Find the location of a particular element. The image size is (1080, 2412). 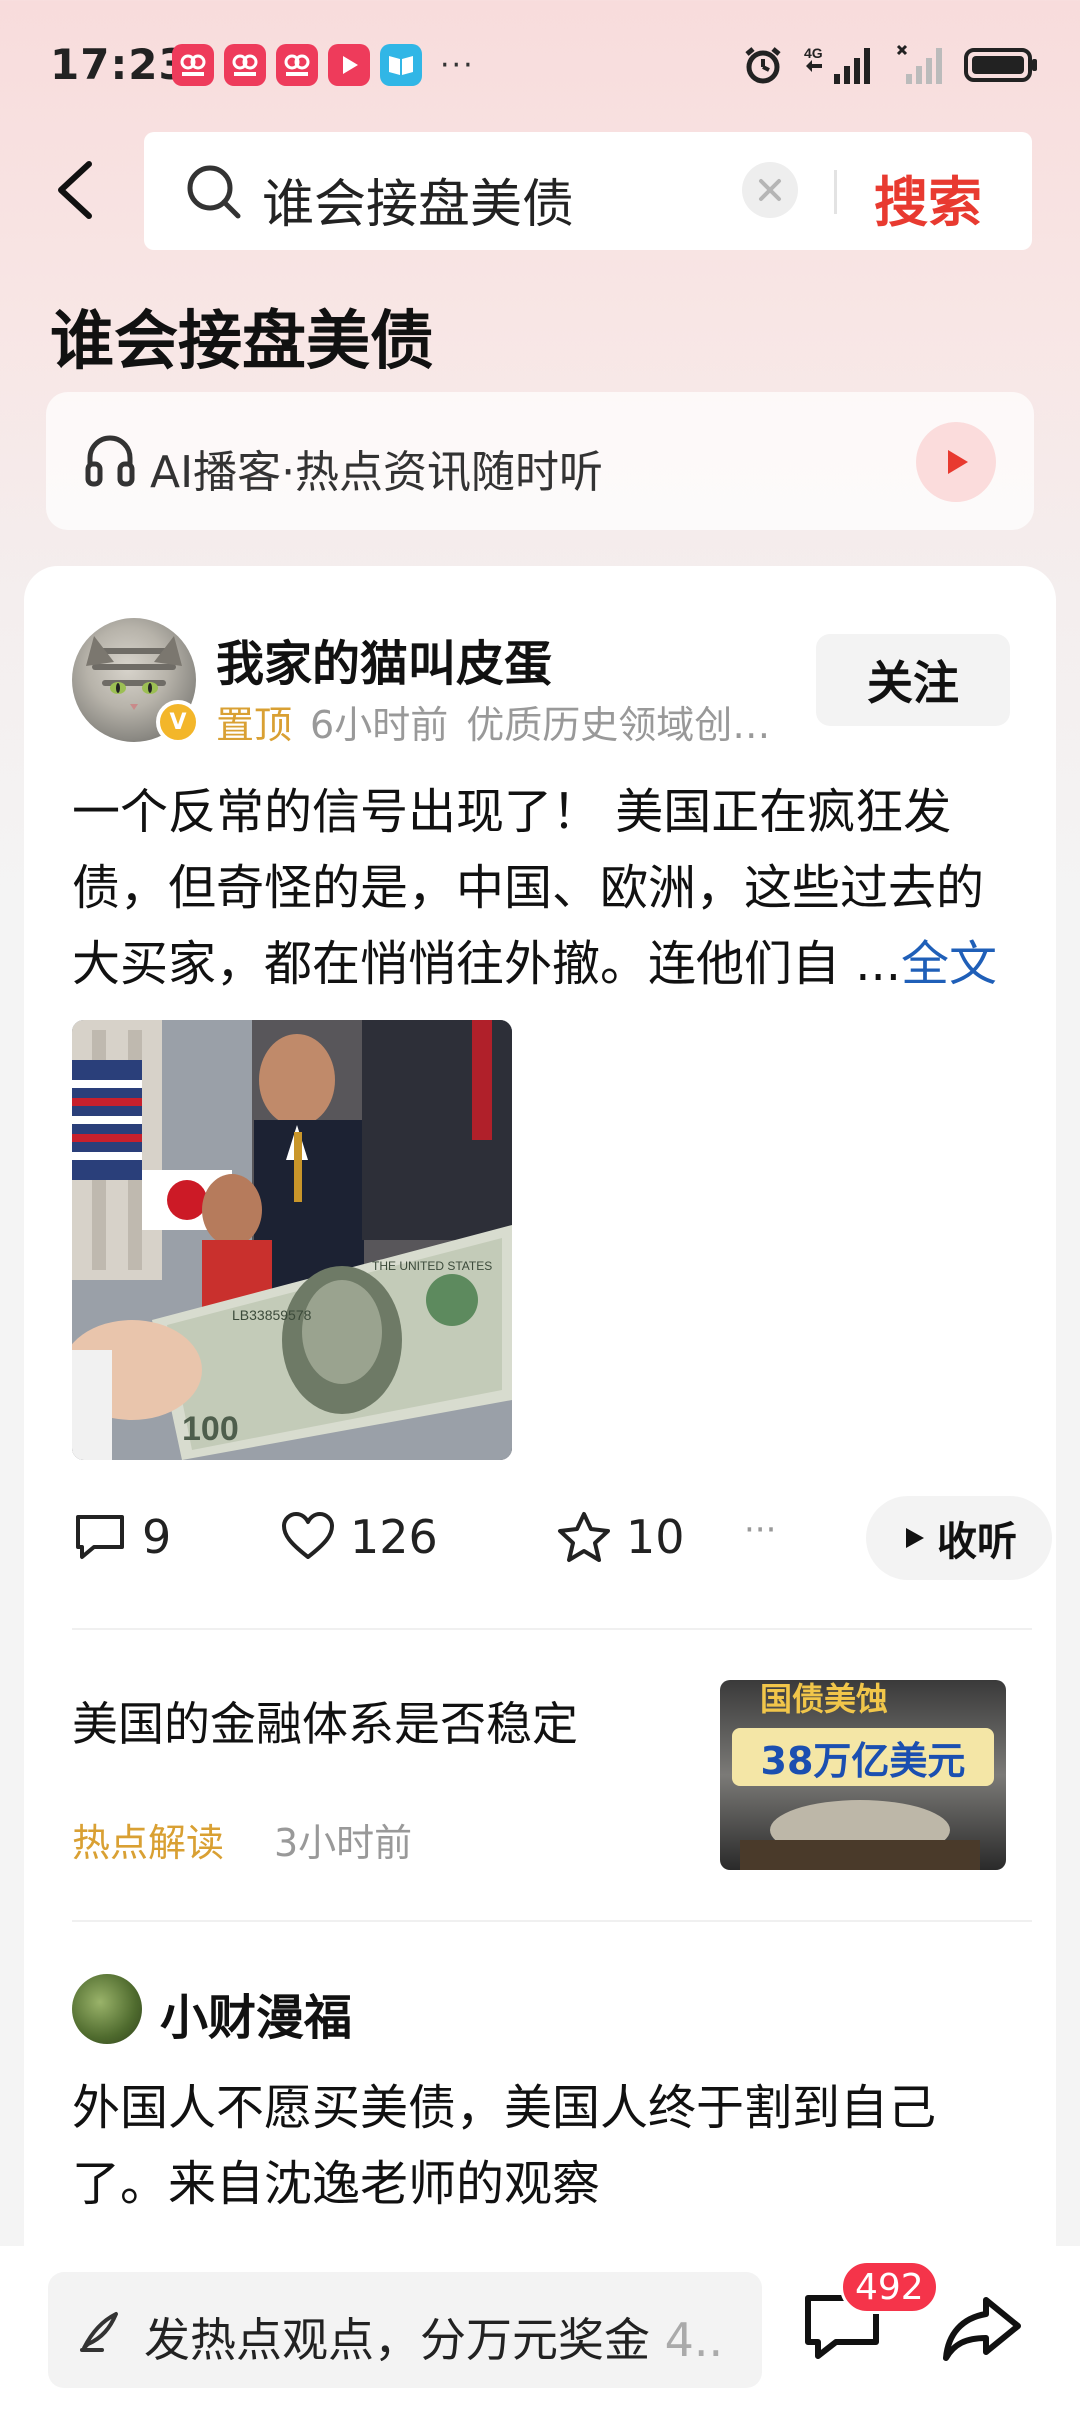

search-bar: 谁会接盘美债 搜索 is located at coordinates (588, 191).